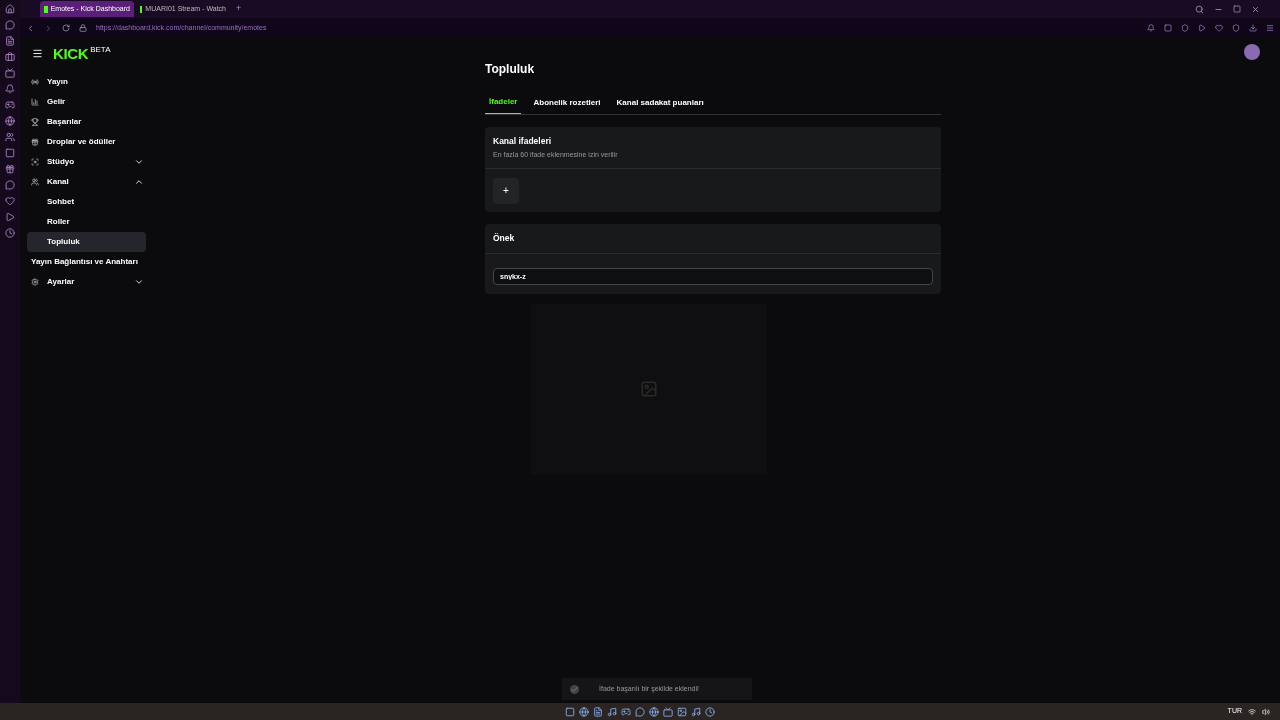  Describe the element at coordinates (86, 182) in the screenshot. I see `sidebar-item: Kanal` at that location.